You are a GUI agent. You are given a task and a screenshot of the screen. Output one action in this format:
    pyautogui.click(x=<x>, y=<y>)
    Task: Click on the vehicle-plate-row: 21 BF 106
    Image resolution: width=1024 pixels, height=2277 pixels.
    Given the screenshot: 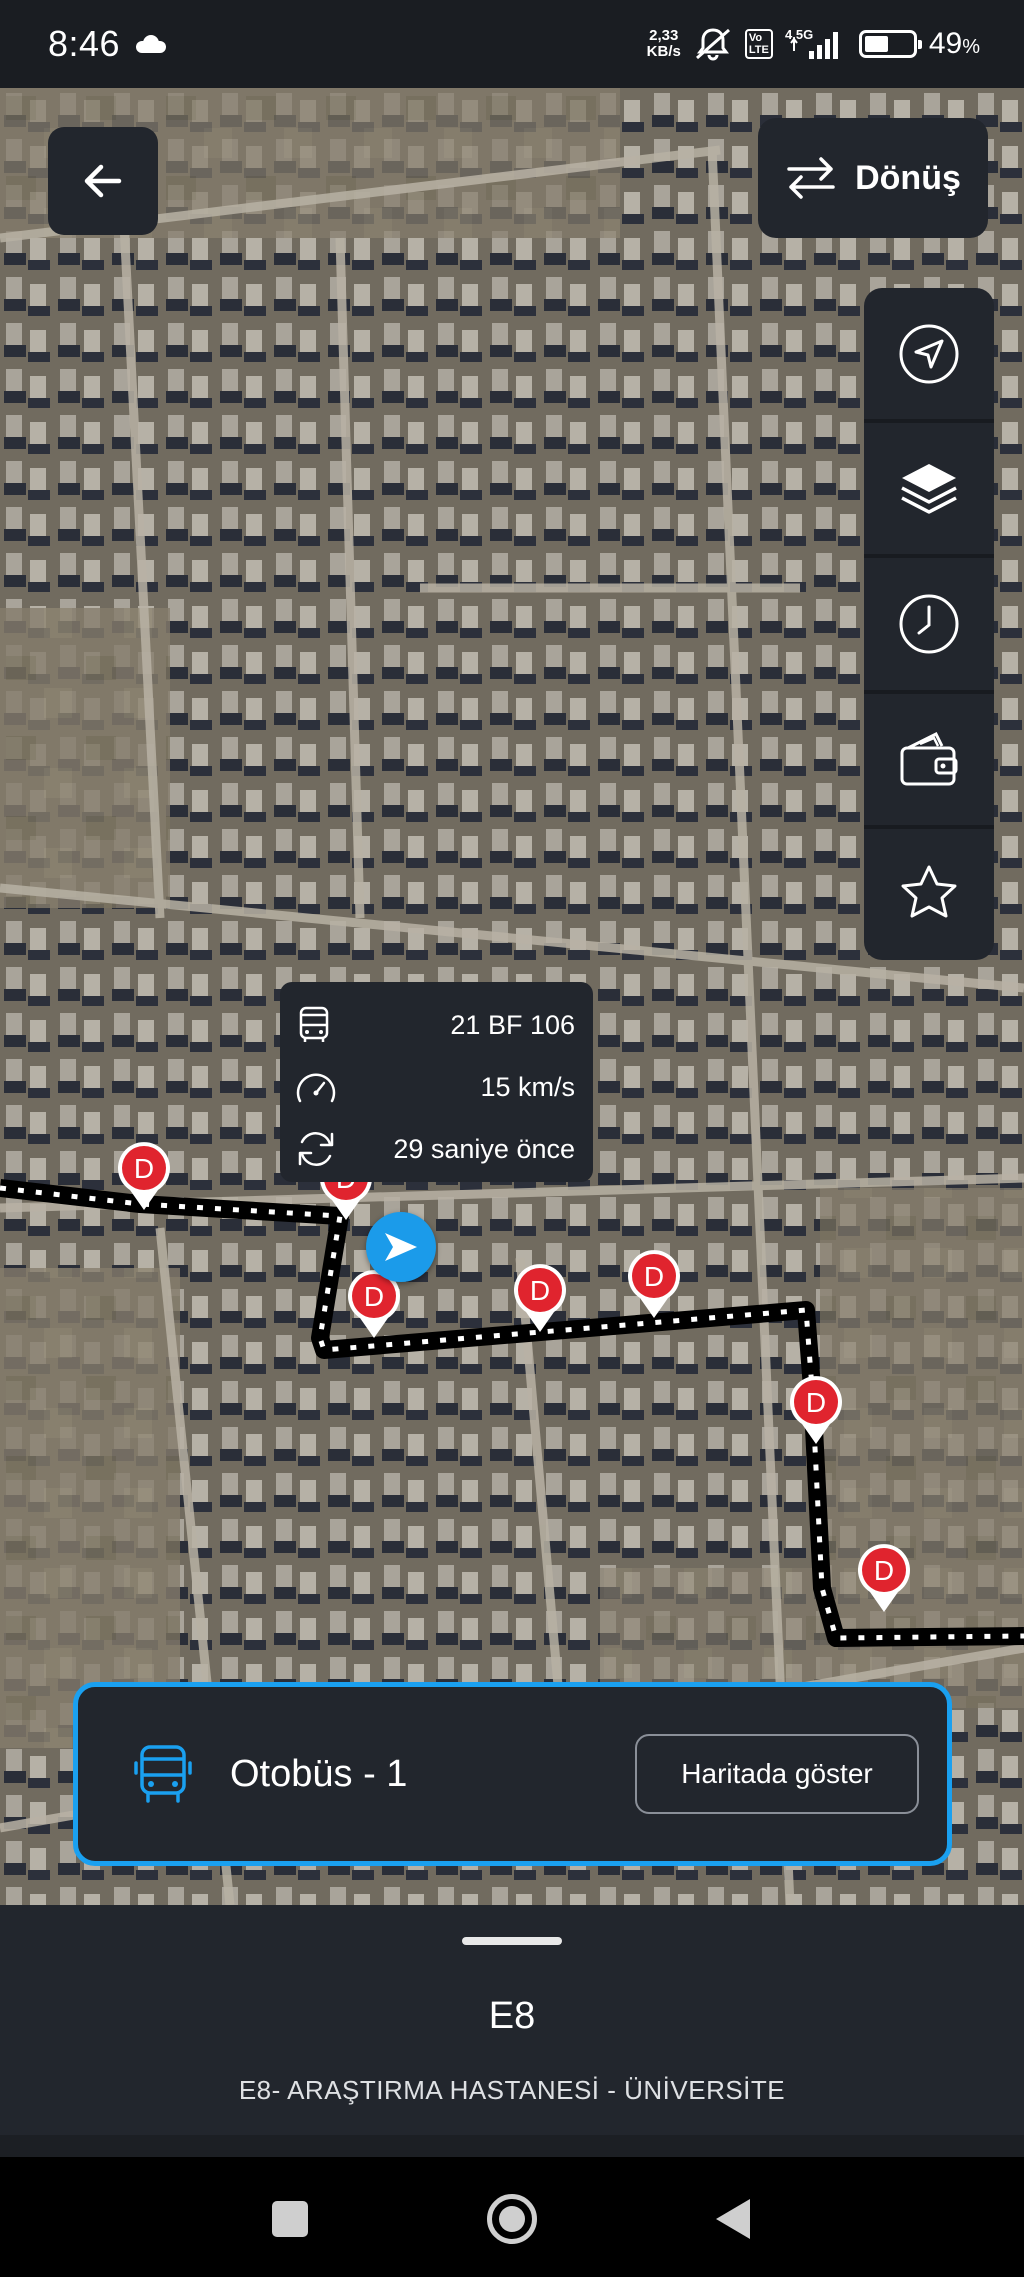 What is the action you would take?
    pyautogui.click(x=434, y=1025)
    